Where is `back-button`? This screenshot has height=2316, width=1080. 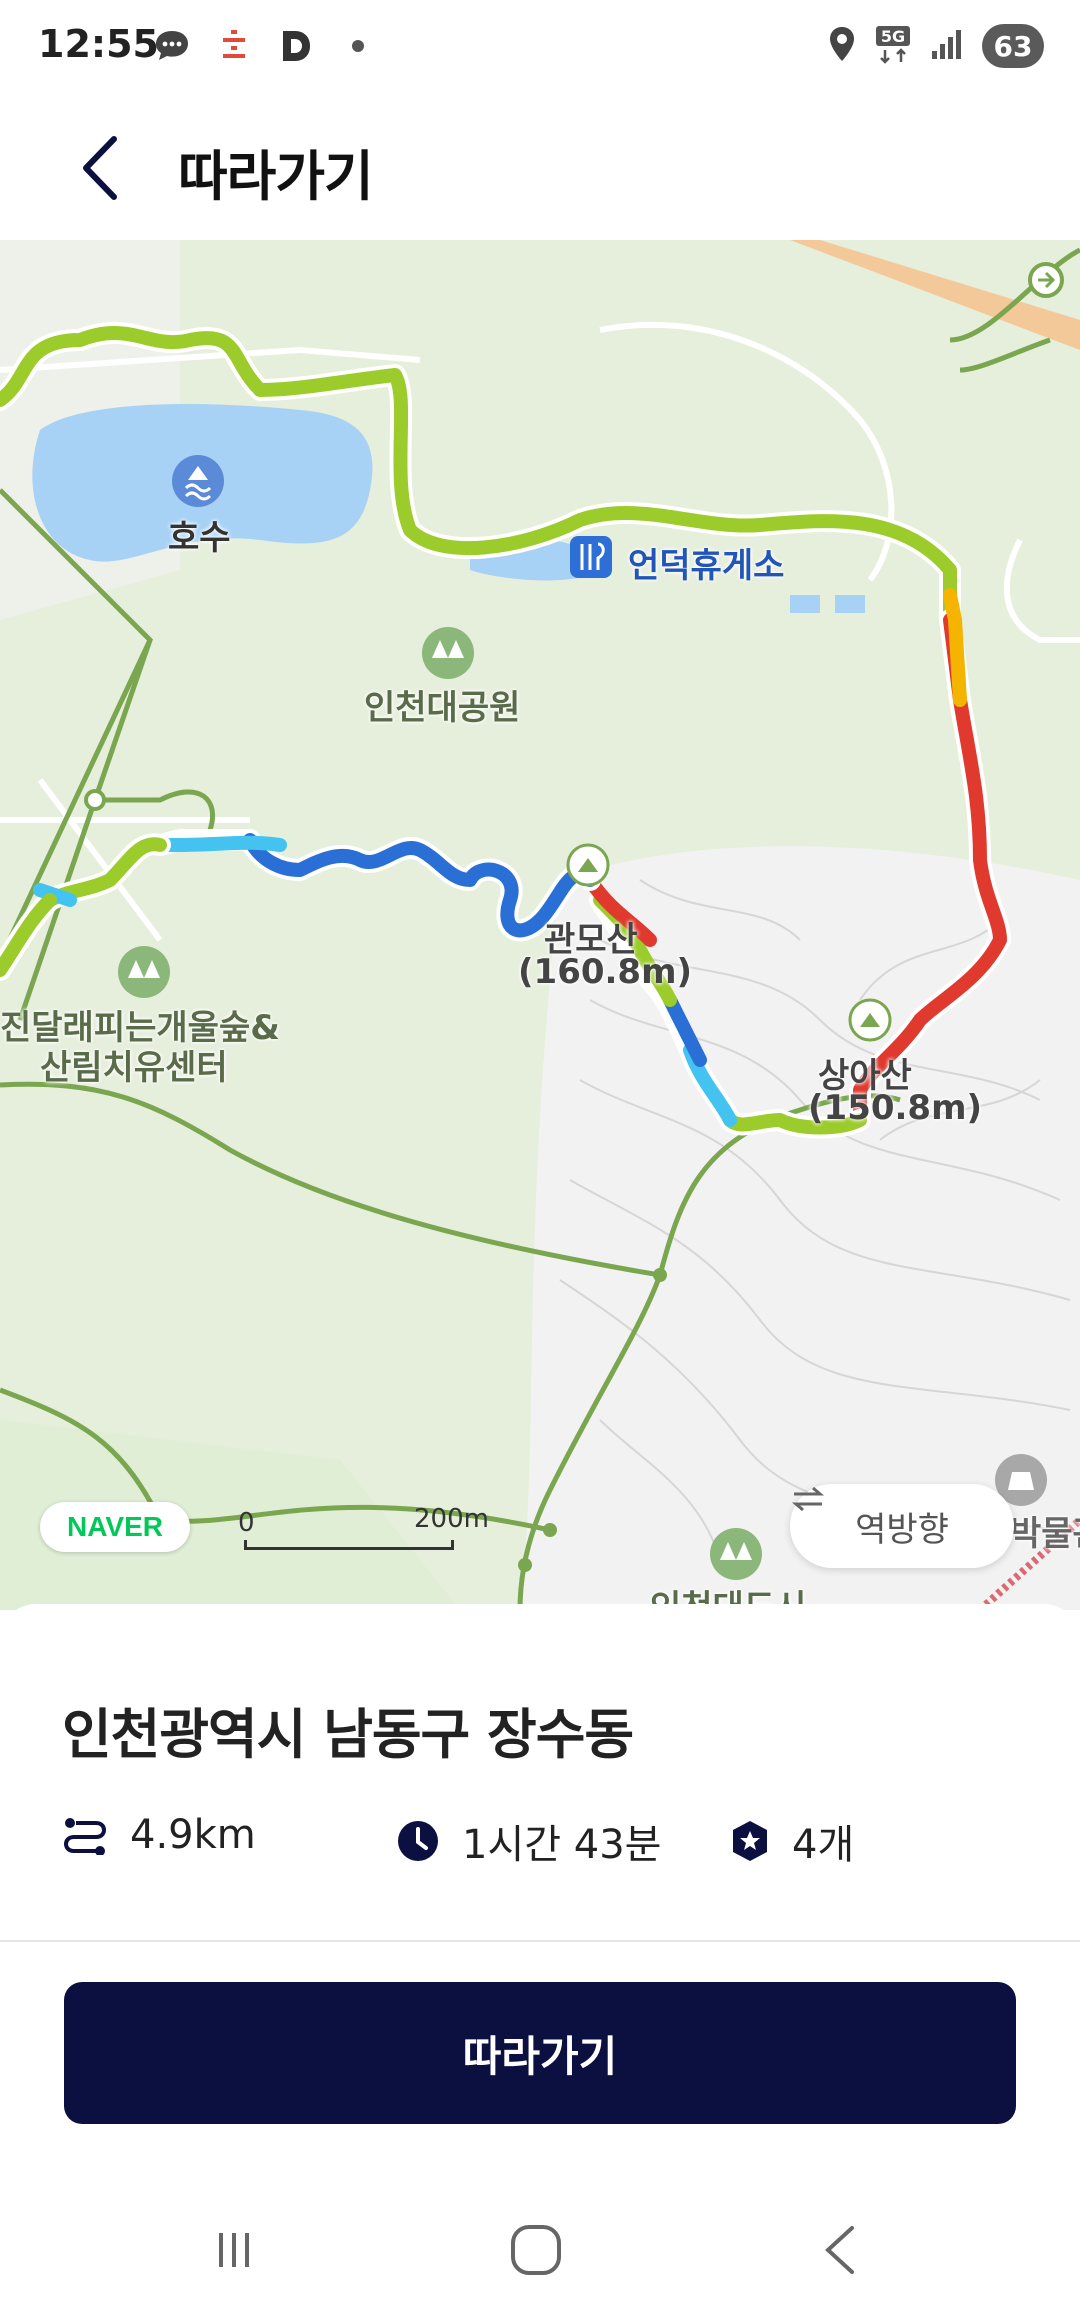
back-button is located at coordinates (100, 168).